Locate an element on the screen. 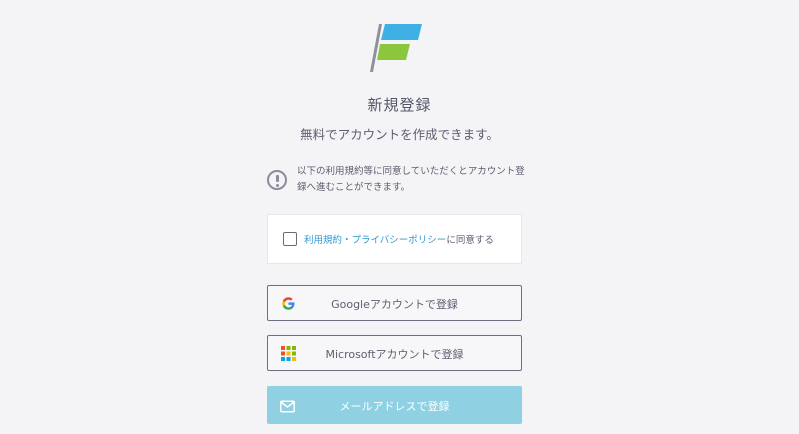 The image size is (799, 434). agree-label: 利用規約・プライバシーポリシーに同意する is located at coordinates (399, 239).